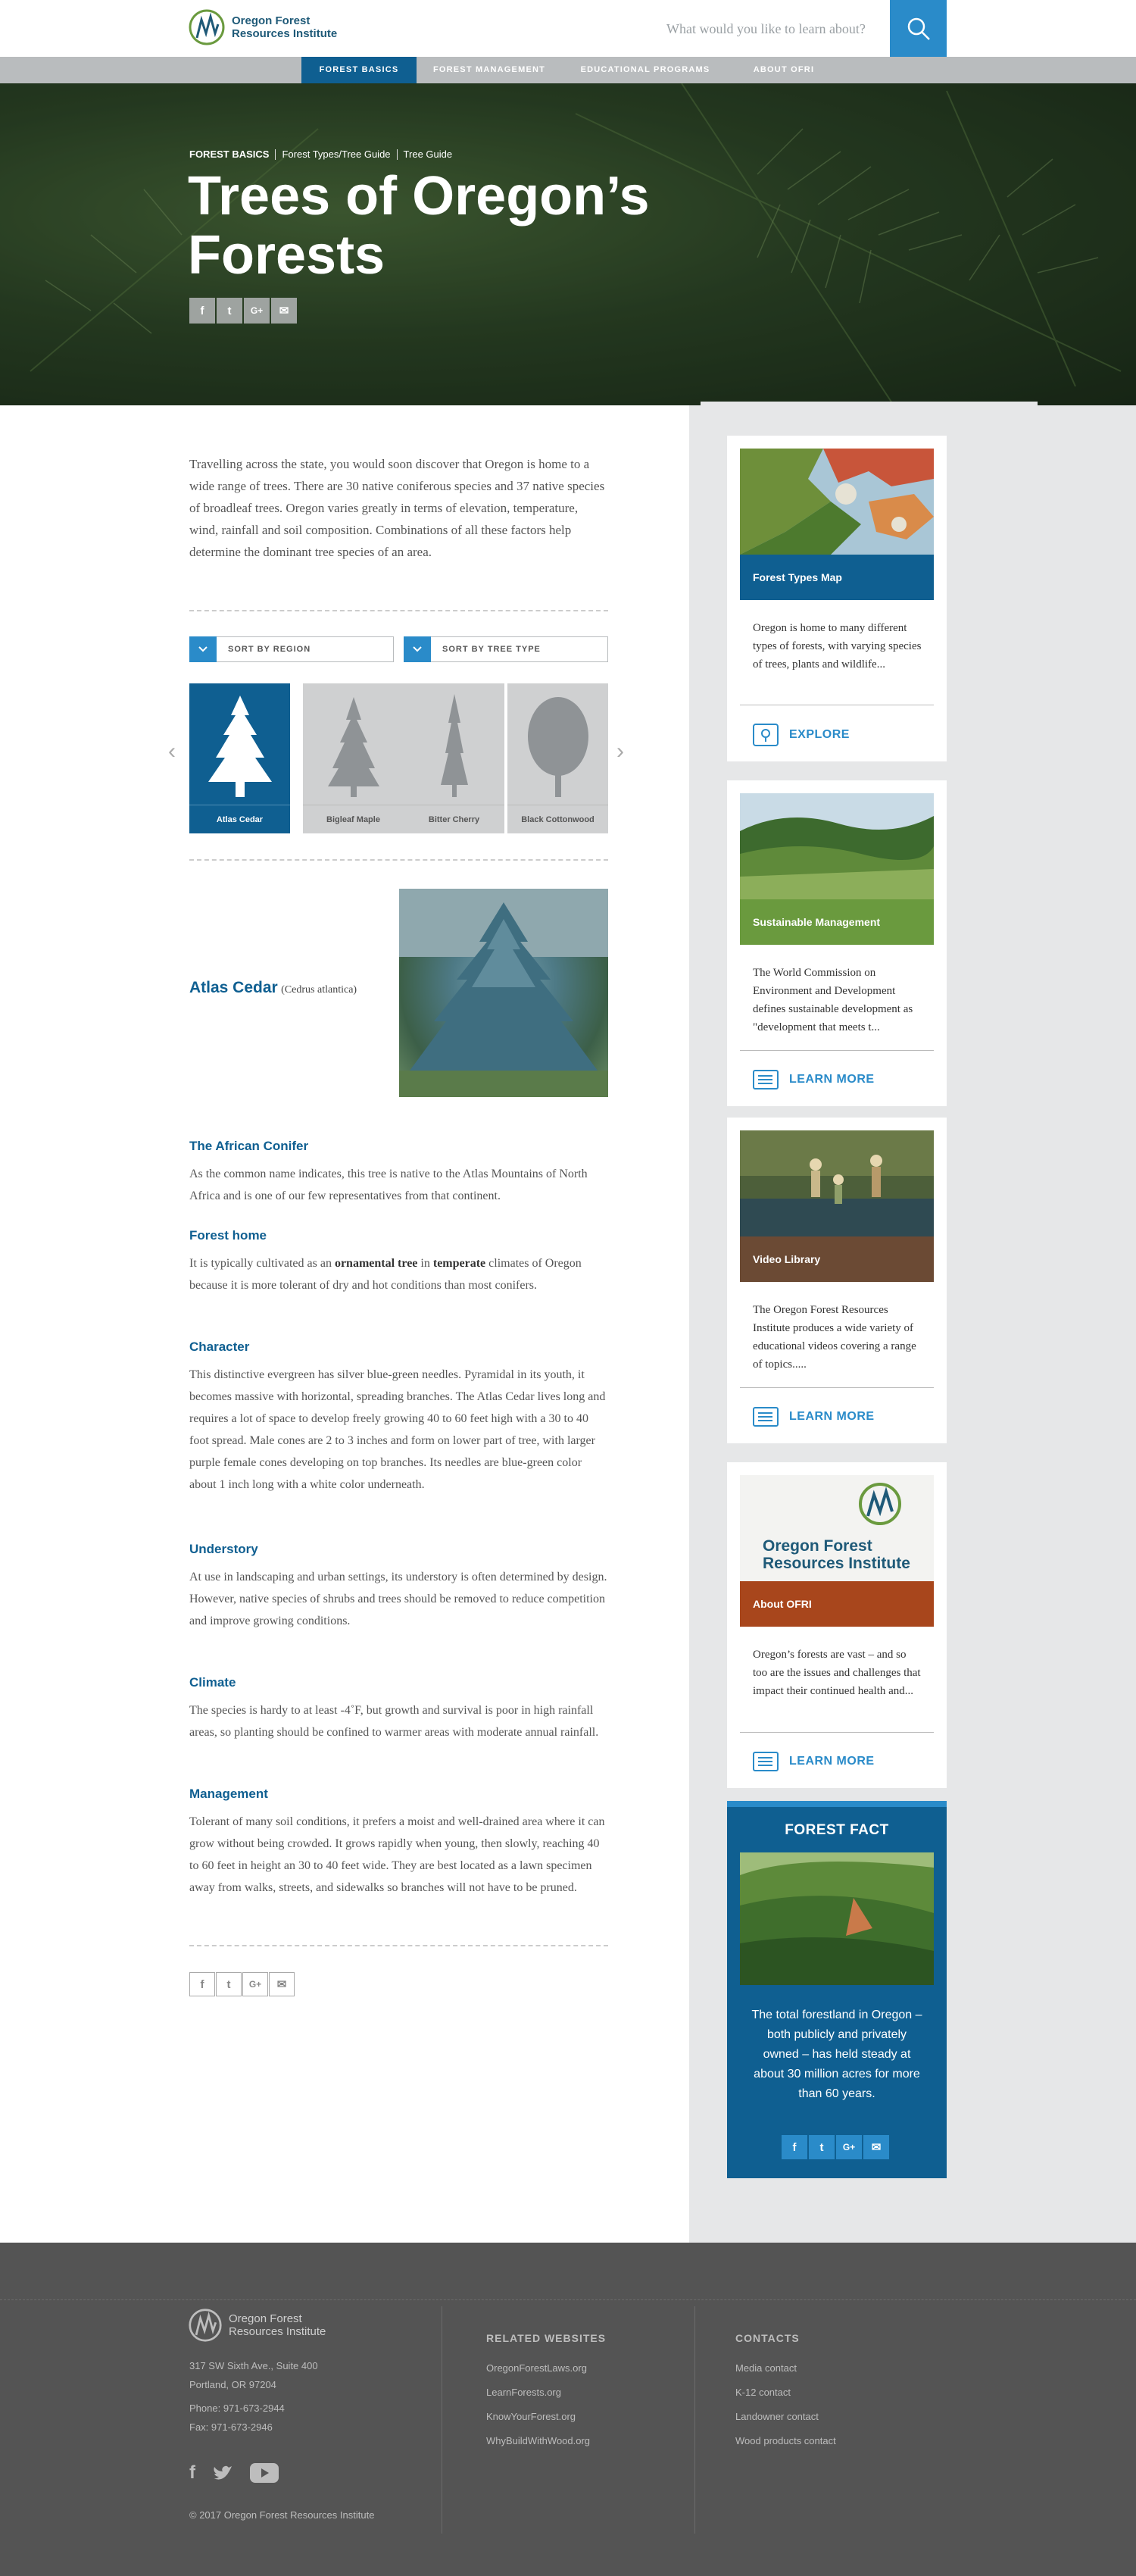 The height and width of the screenshot is (2576, 1136). What do you see at coordinates (694, 2420) in the screenshot?
I see `footer-column-divider` at bounding box center [694, 2420].